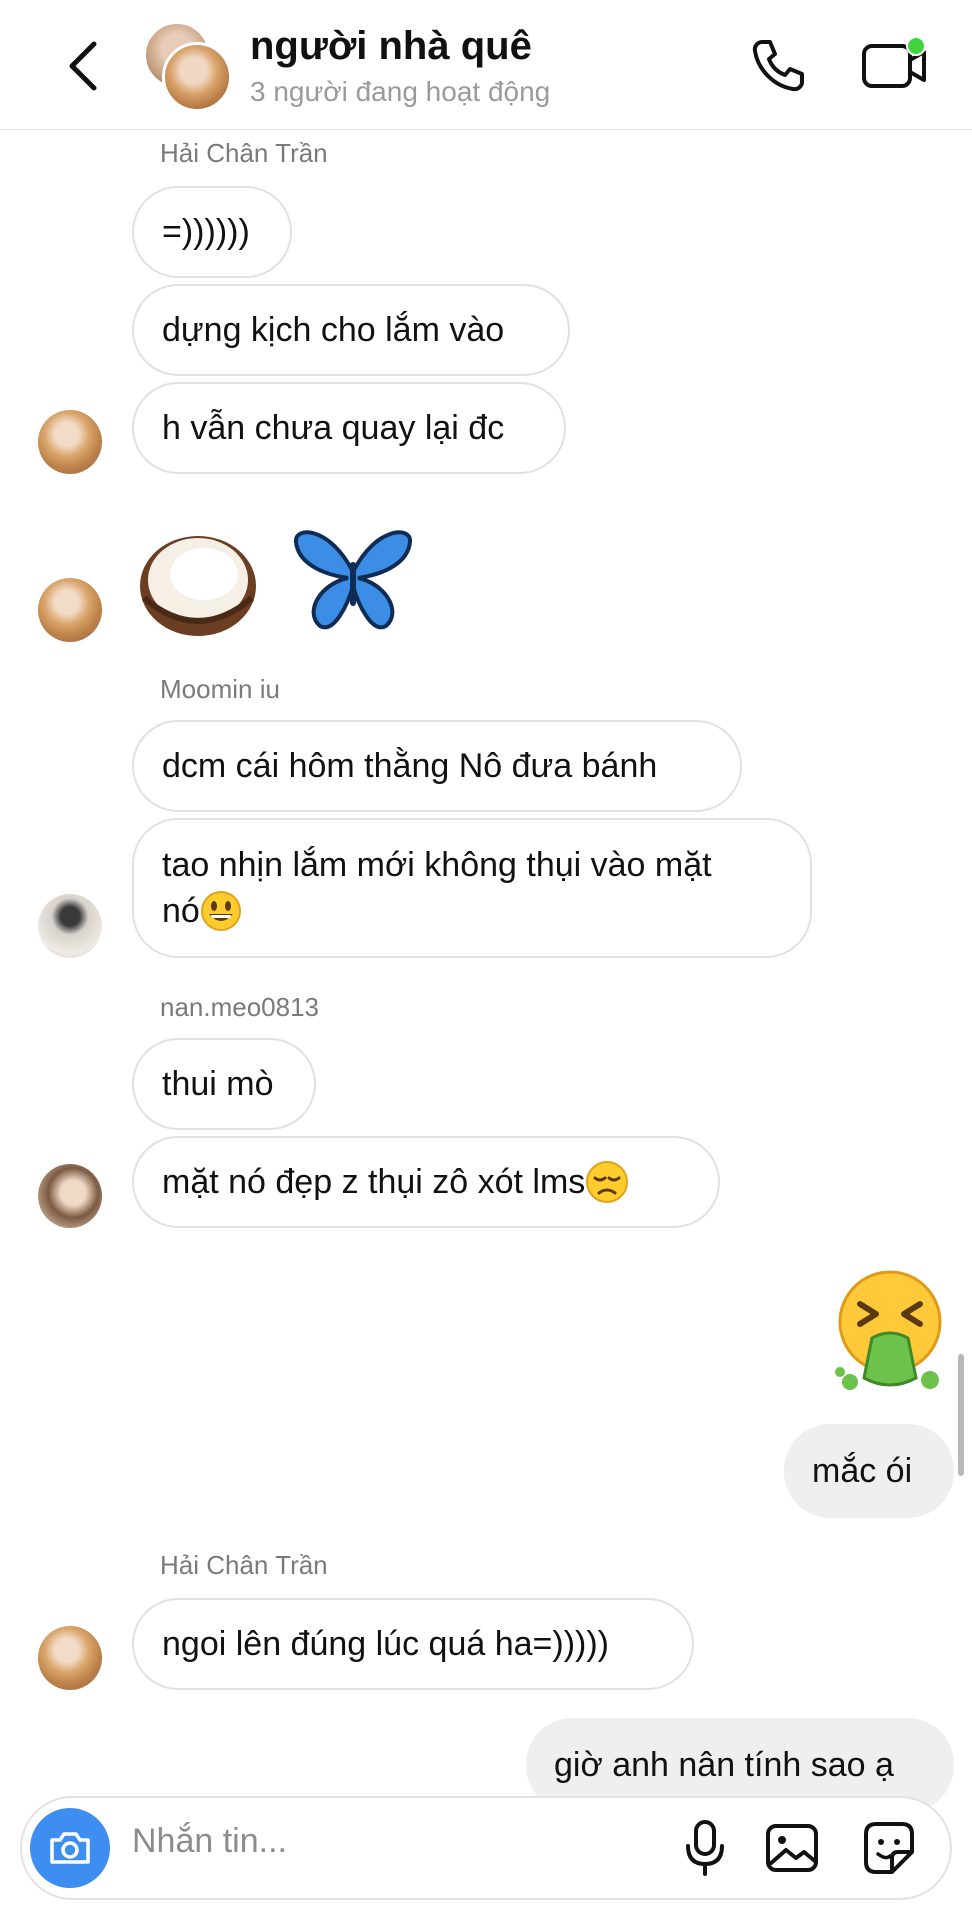  What do you see at coordinates (212, 232) in the screenshot?
I see `message-bubble: =))))))` at bounding box center [212, 232].